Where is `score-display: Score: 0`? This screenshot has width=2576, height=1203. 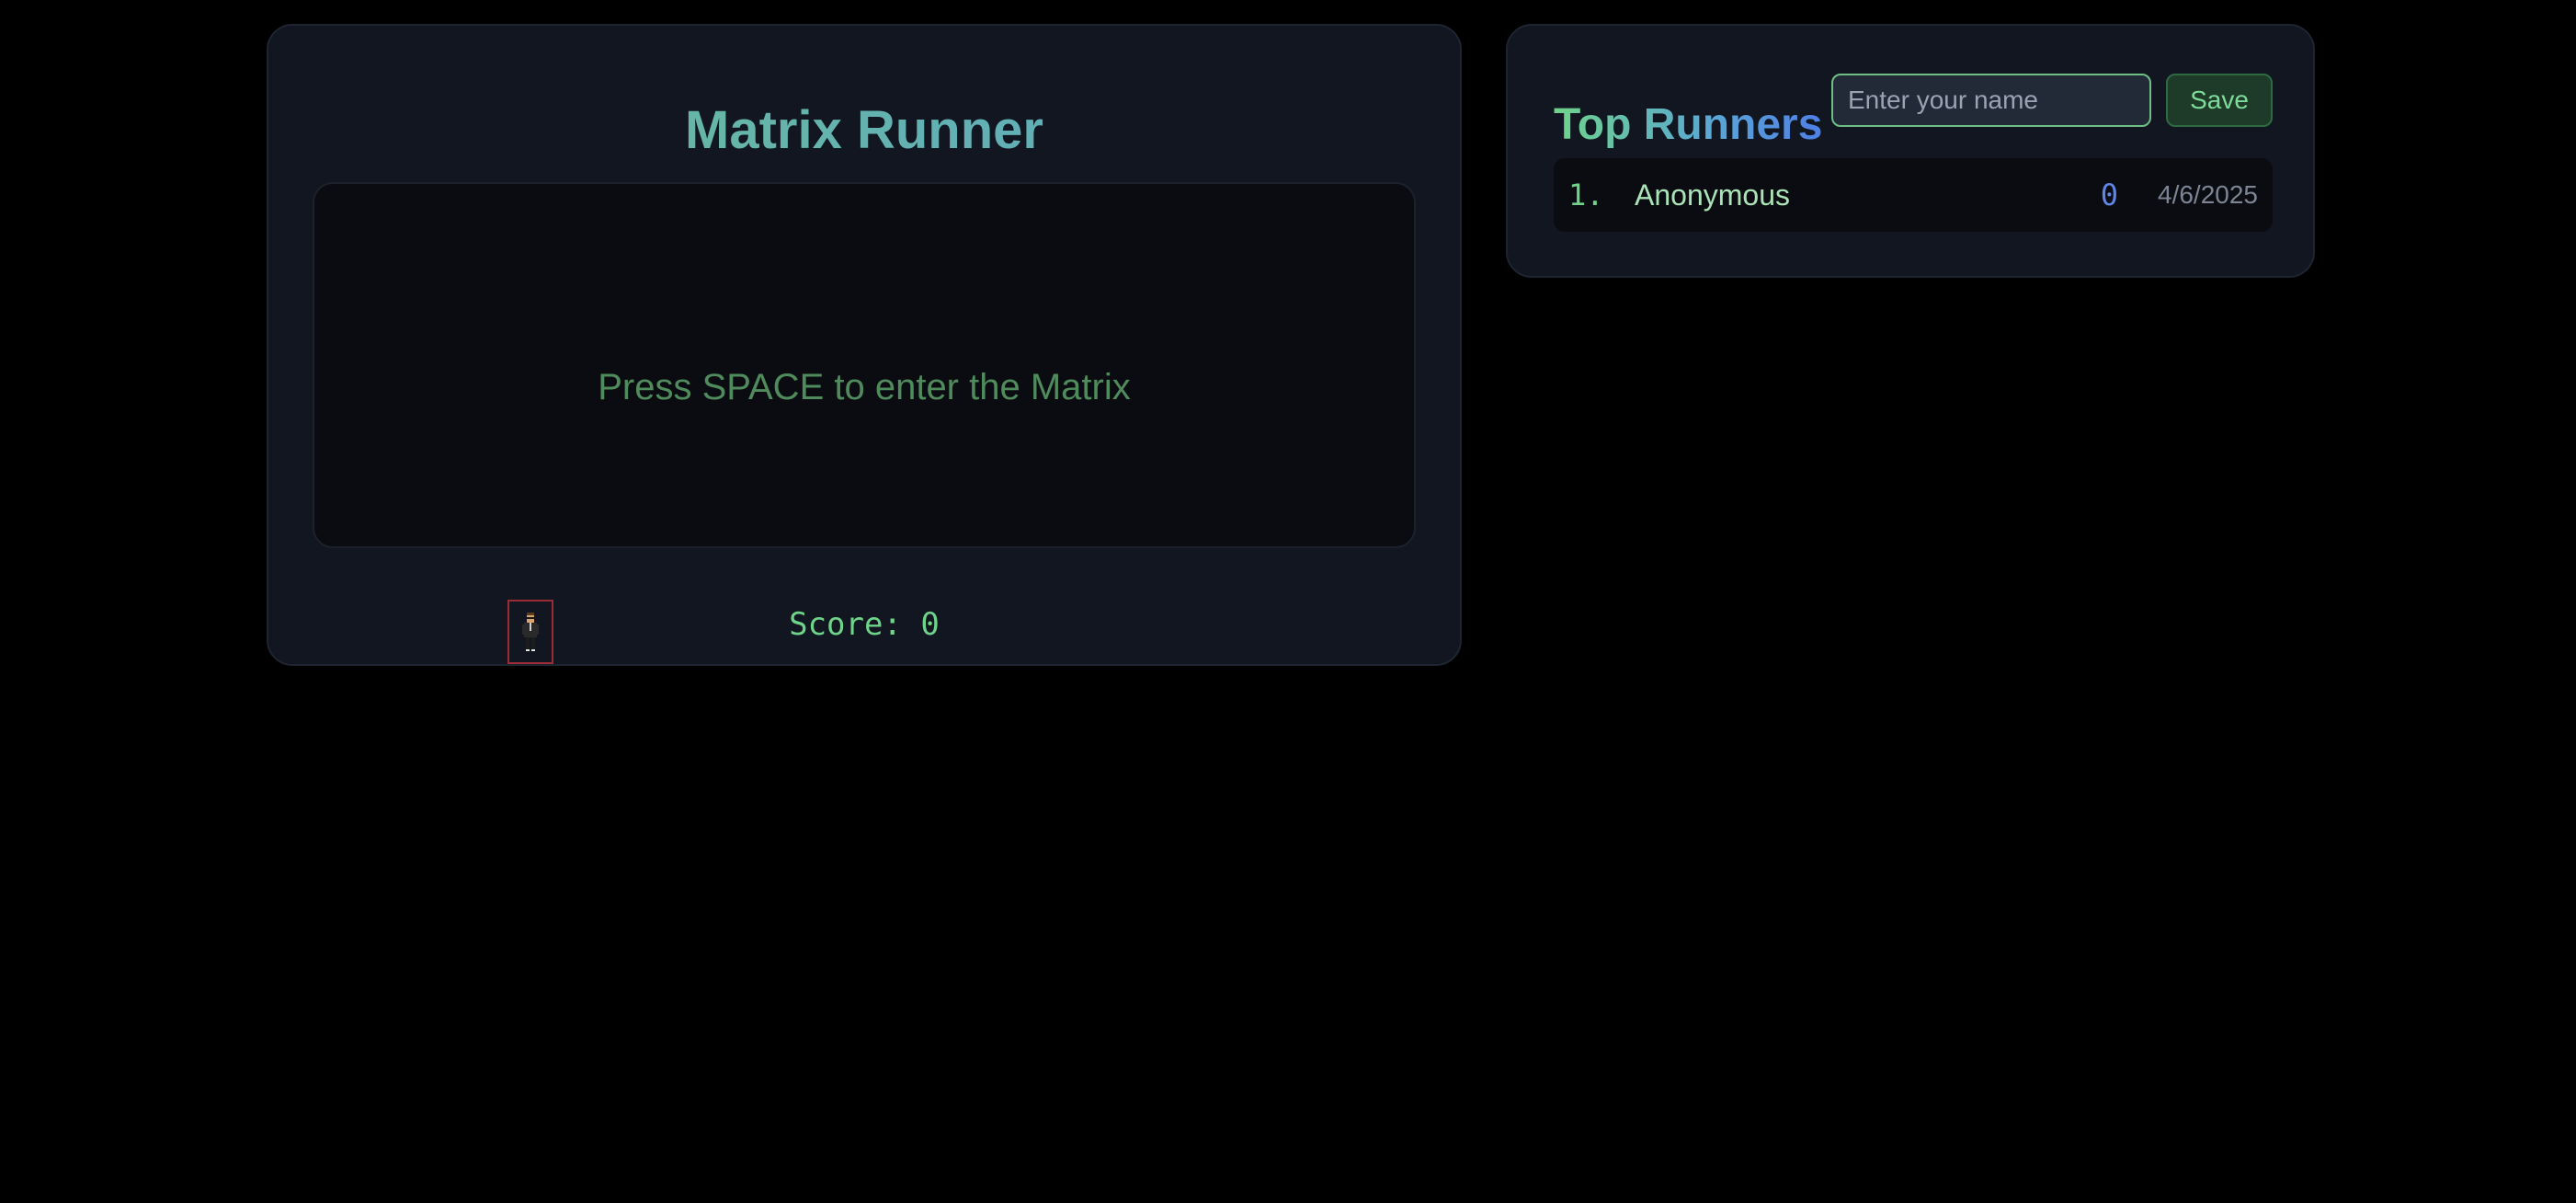 score-display: Score: 0 is located at coordinates (864, 624).